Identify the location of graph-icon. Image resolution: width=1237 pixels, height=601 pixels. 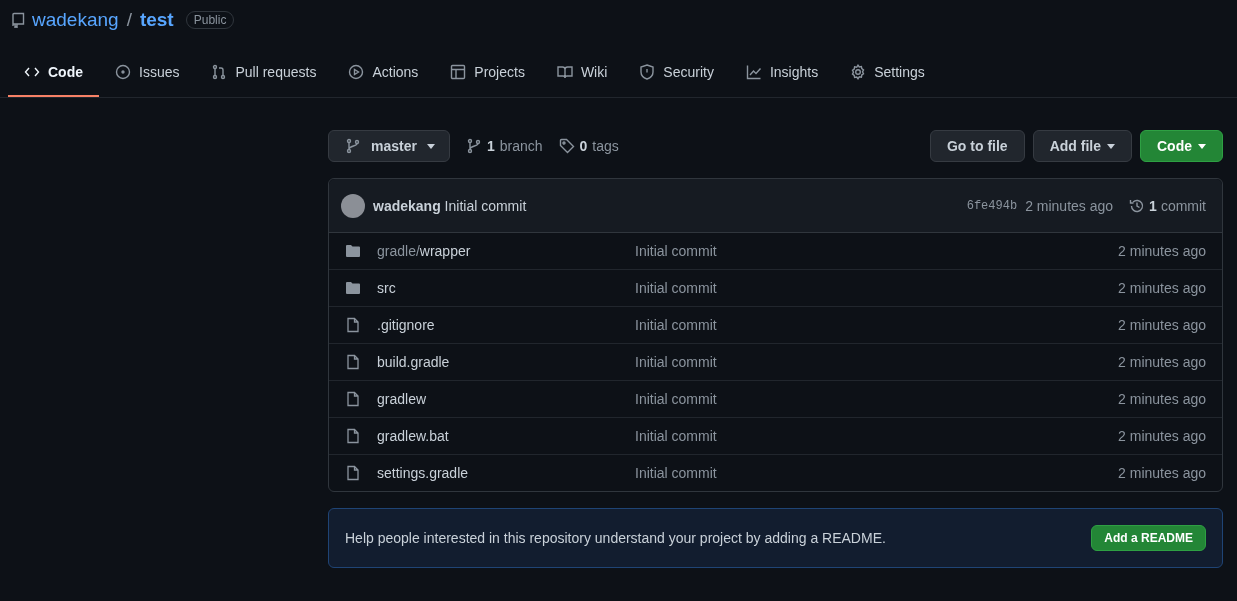
(753, 72).